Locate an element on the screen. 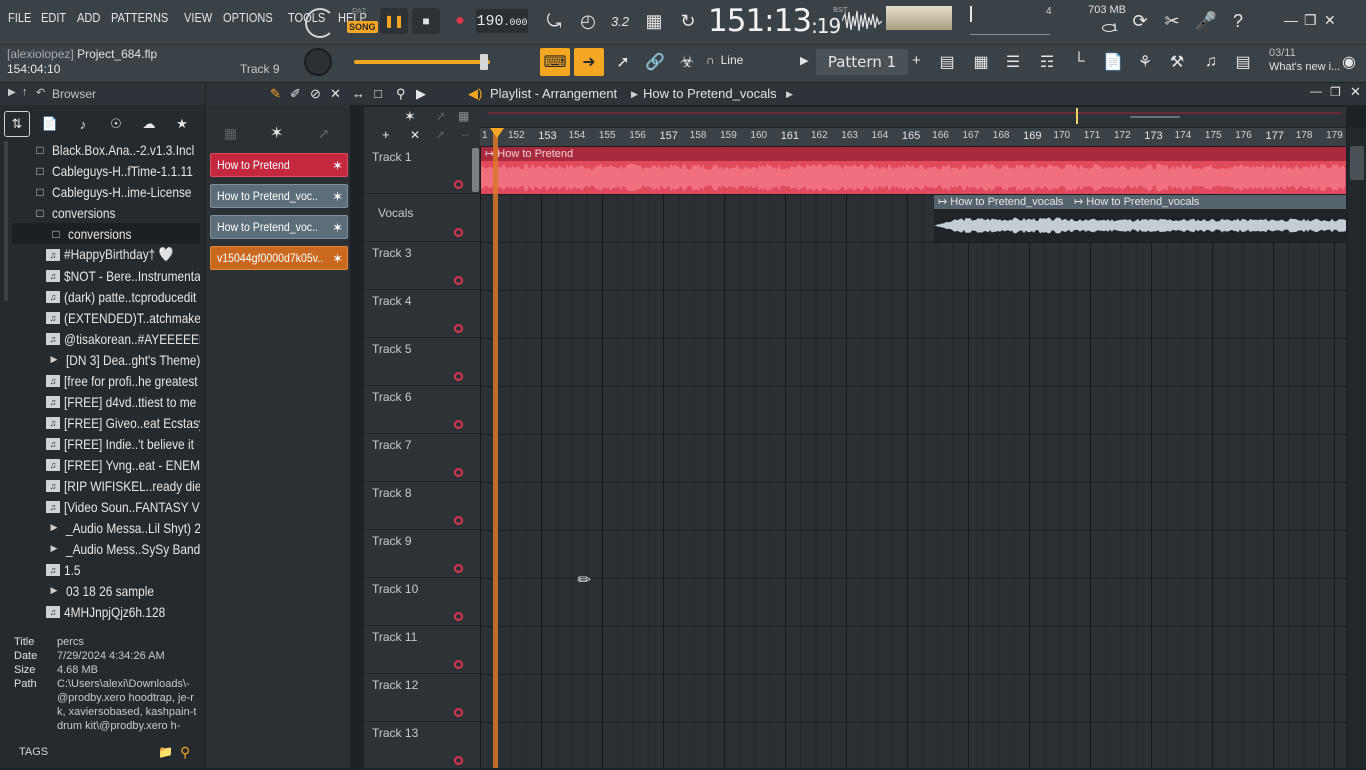 Image resolution: width=1366 pixels, height=770 pixels. playhead-marker-icon is located at coordinates (497, 133).